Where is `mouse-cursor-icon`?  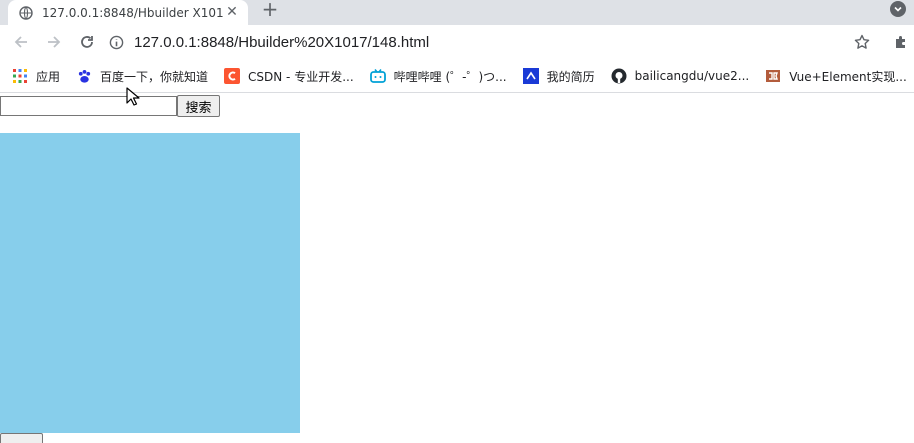 mouse-cursor-icon is located at coordinates (133, 97).